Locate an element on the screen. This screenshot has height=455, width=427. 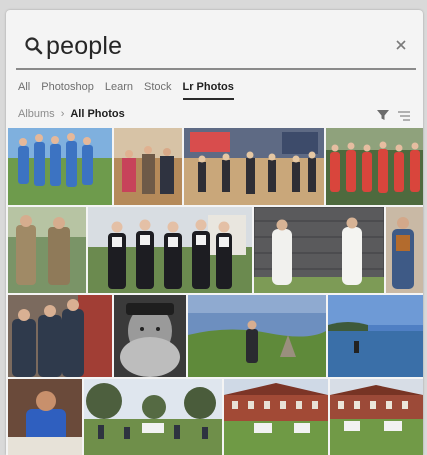
search-scope-tabs: All Photoshop Learn Stock Lr Photos is located at coordinates (126, 89).